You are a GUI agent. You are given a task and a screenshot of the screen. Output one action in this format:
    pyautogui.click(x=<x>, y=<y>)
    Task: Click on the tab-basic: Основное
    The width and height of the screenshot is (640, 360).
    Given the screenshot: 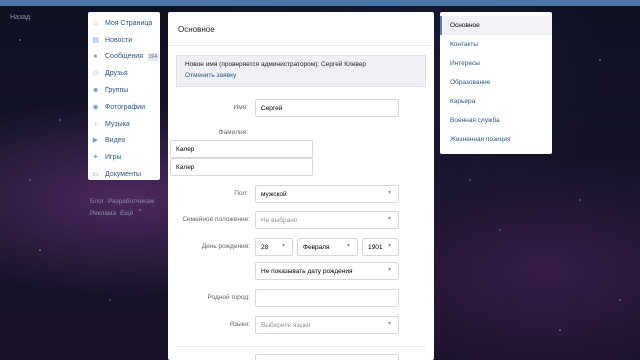 What is the action you would take?
    pyautogui.click(x=496, y=25)
    